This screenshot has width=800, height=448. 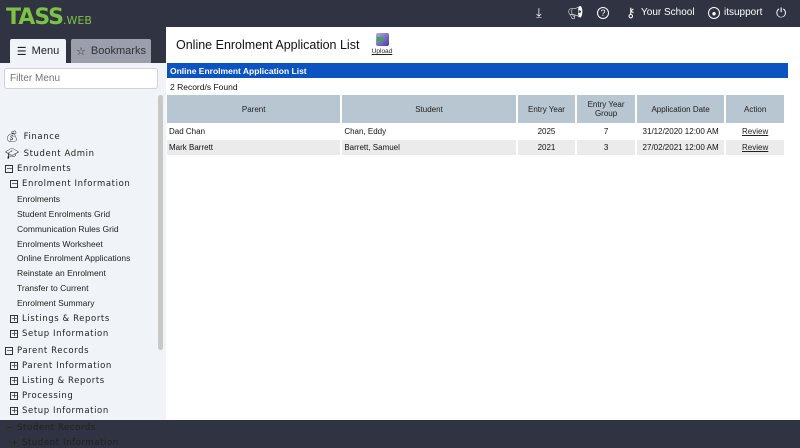 I want to click on sidebar-item-label: Listings & Reports, so click(x=66, y=319).